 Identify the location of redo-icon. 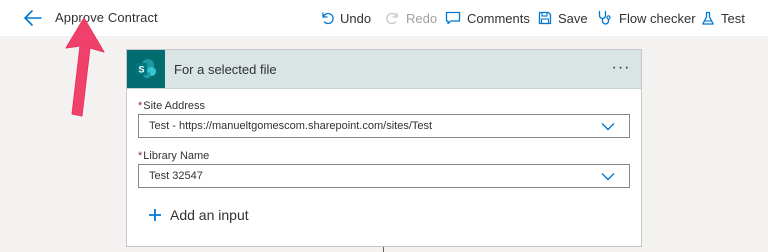
(392, 18).